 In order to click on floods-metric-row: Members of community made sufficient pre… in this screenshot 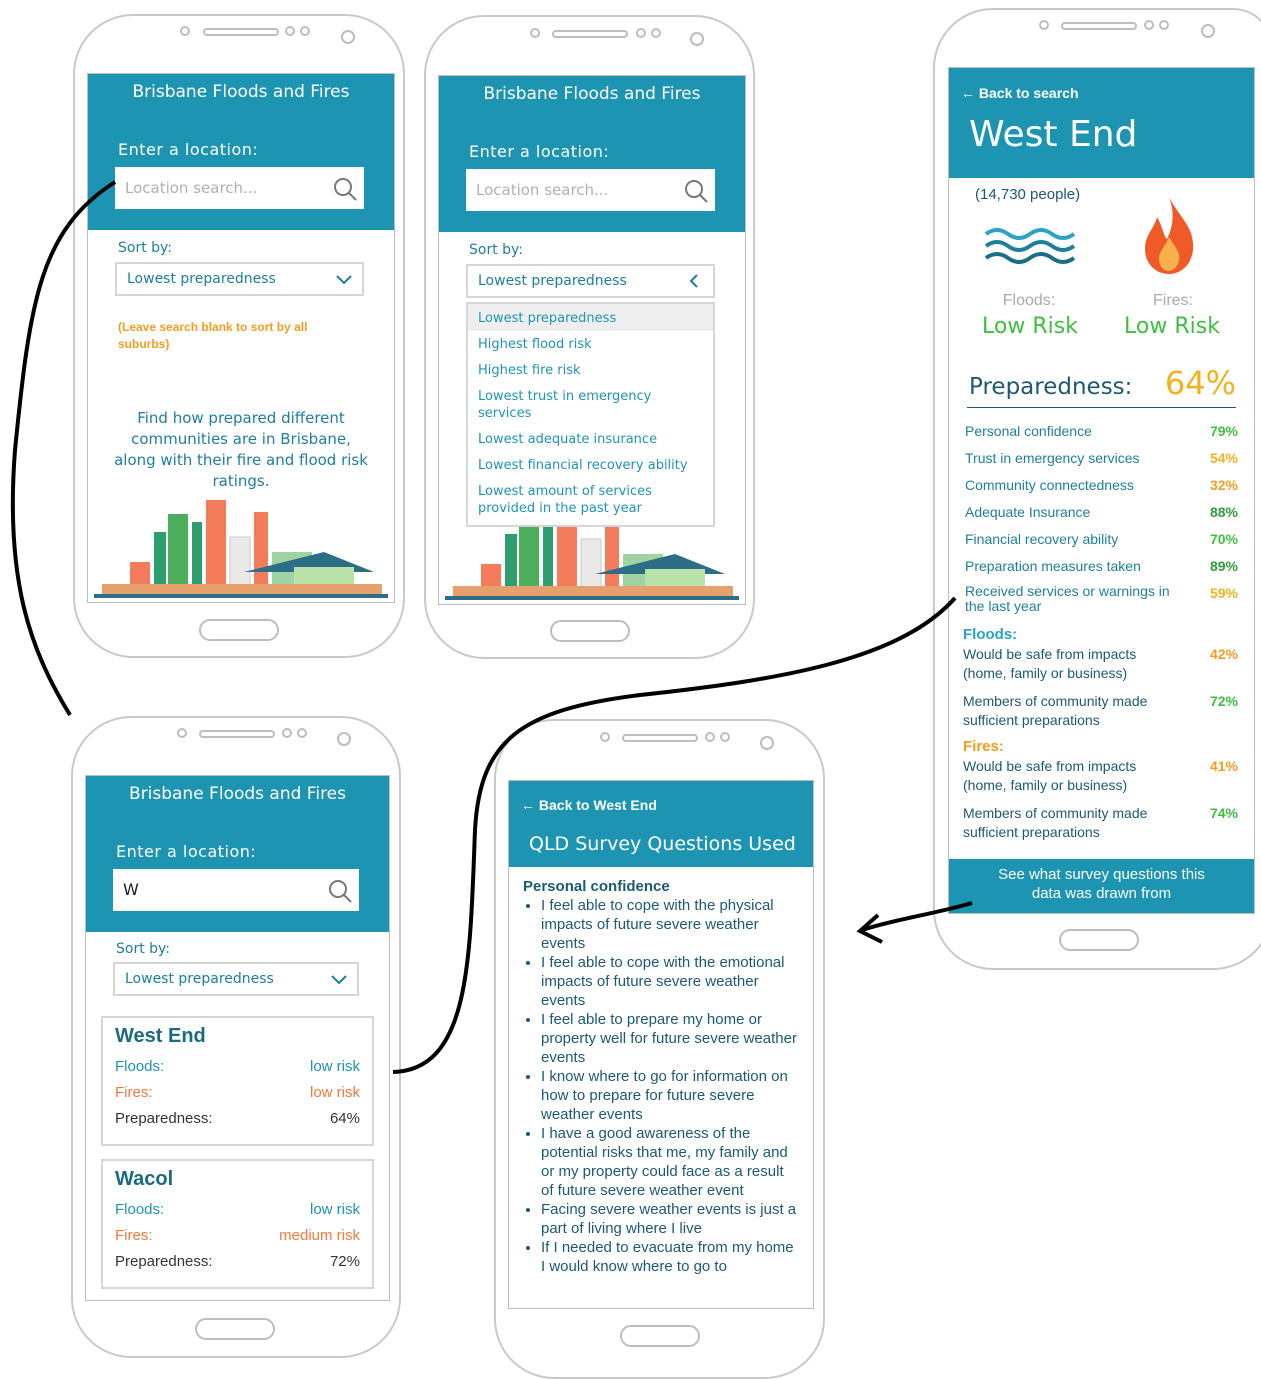, I will do `click(1100, 710)`.